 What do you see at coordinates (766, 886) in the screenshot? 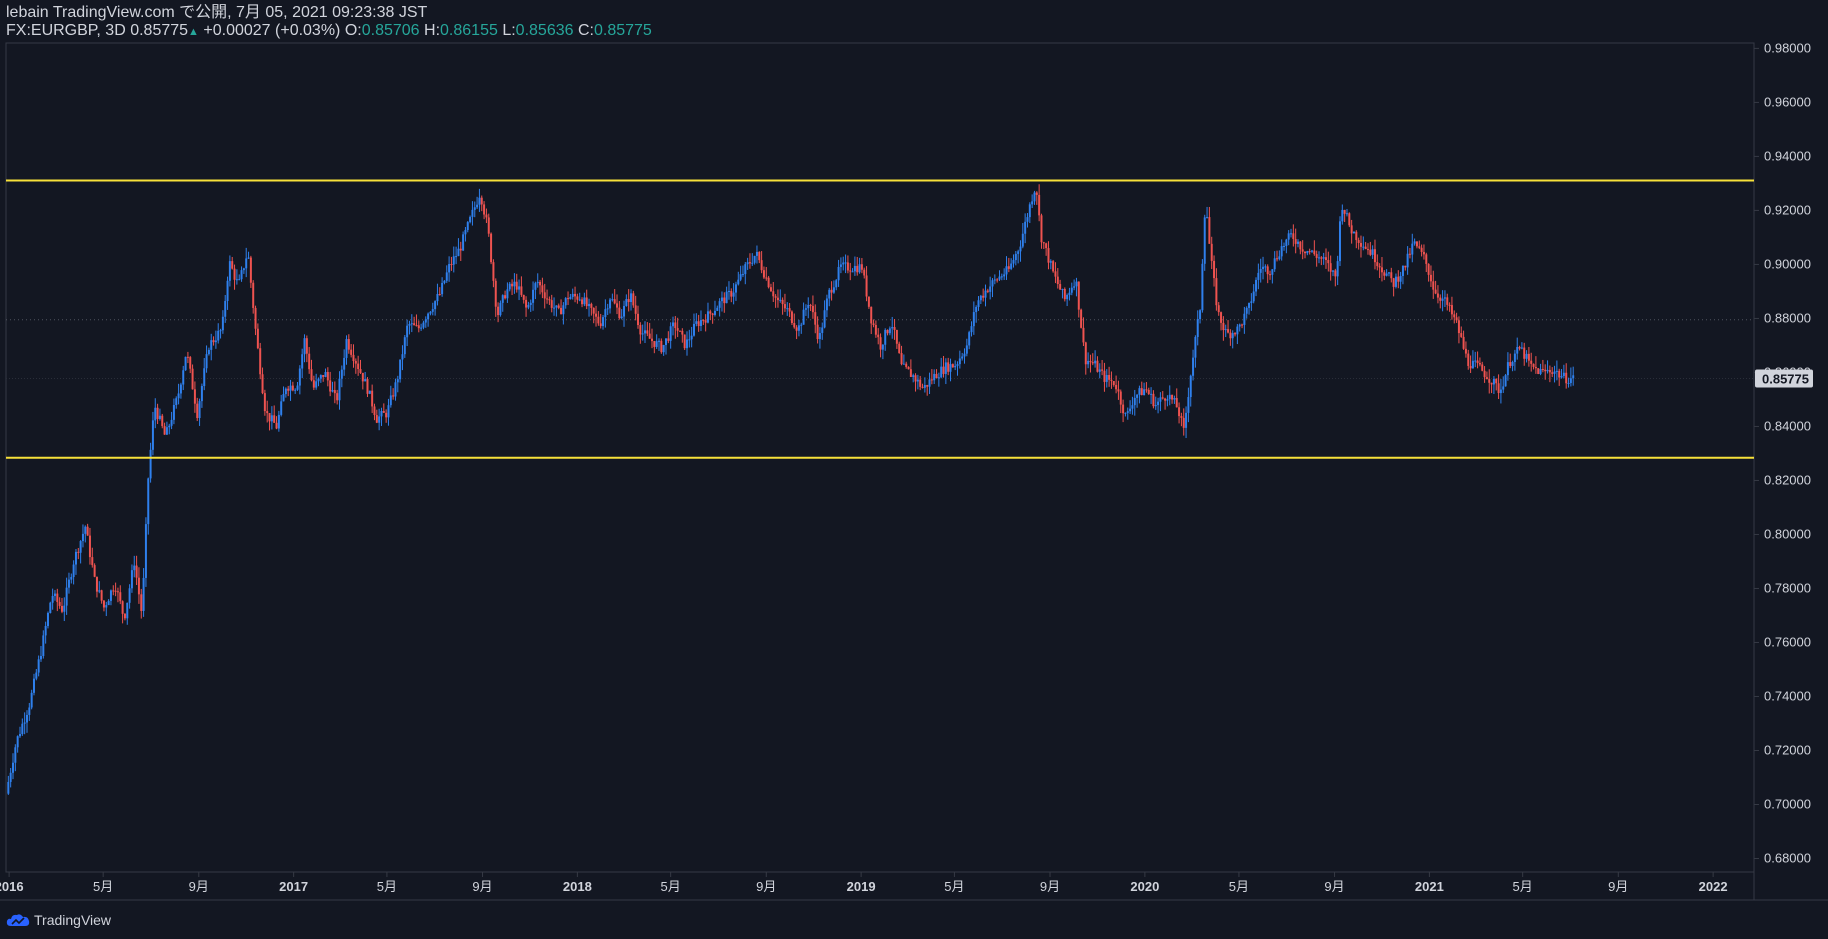
I see `x-tick-label: 9月` at bounding box center [766, 886].